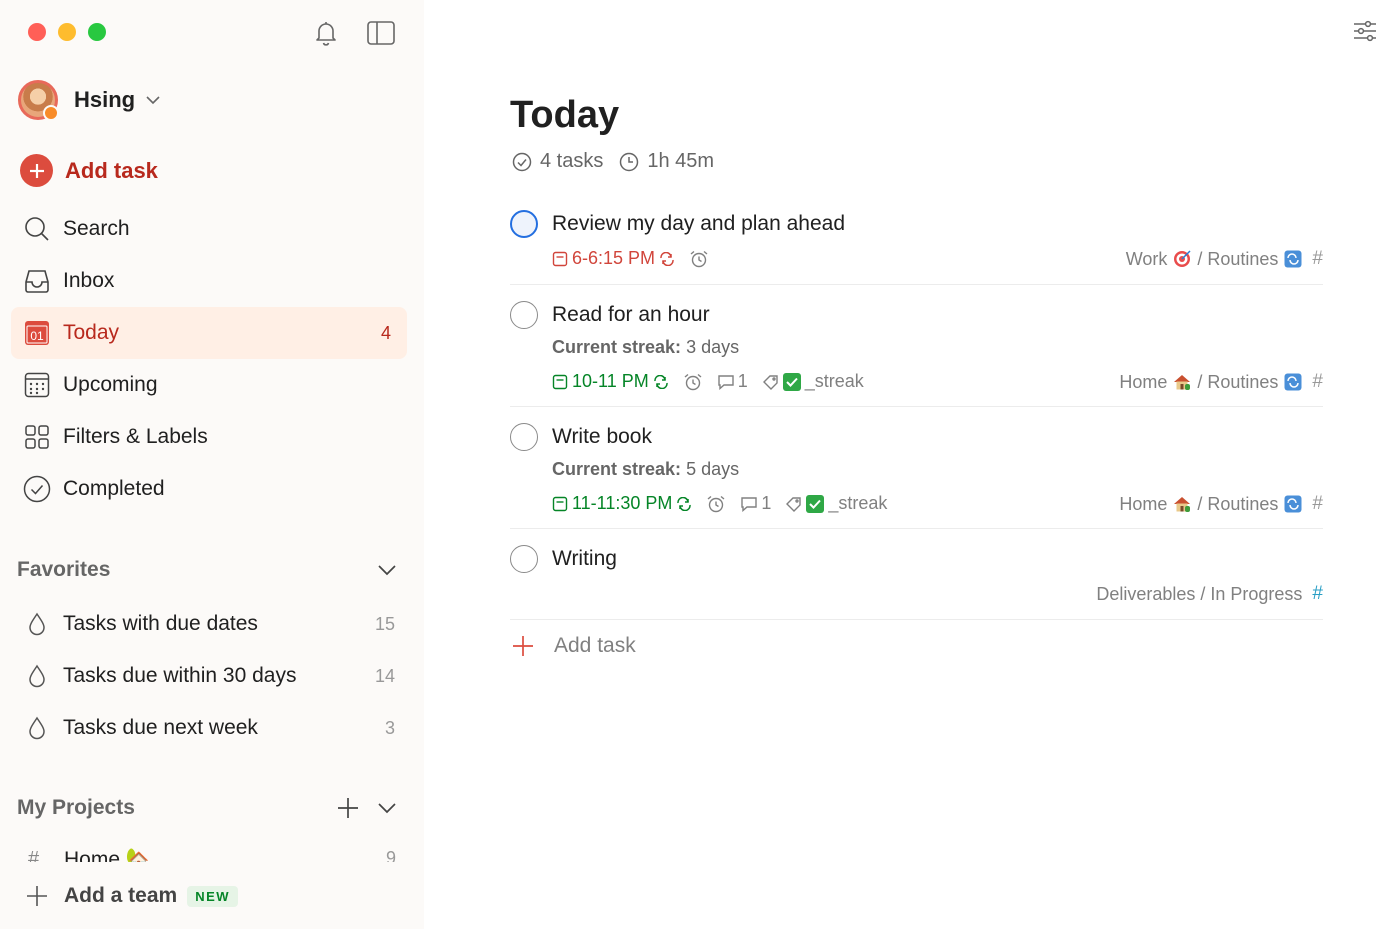 This screenshot has height=929, width=1400. Describe the element at coordinates (111, 170) in the screenshot. I see `add-task-label: Add task` at that location.